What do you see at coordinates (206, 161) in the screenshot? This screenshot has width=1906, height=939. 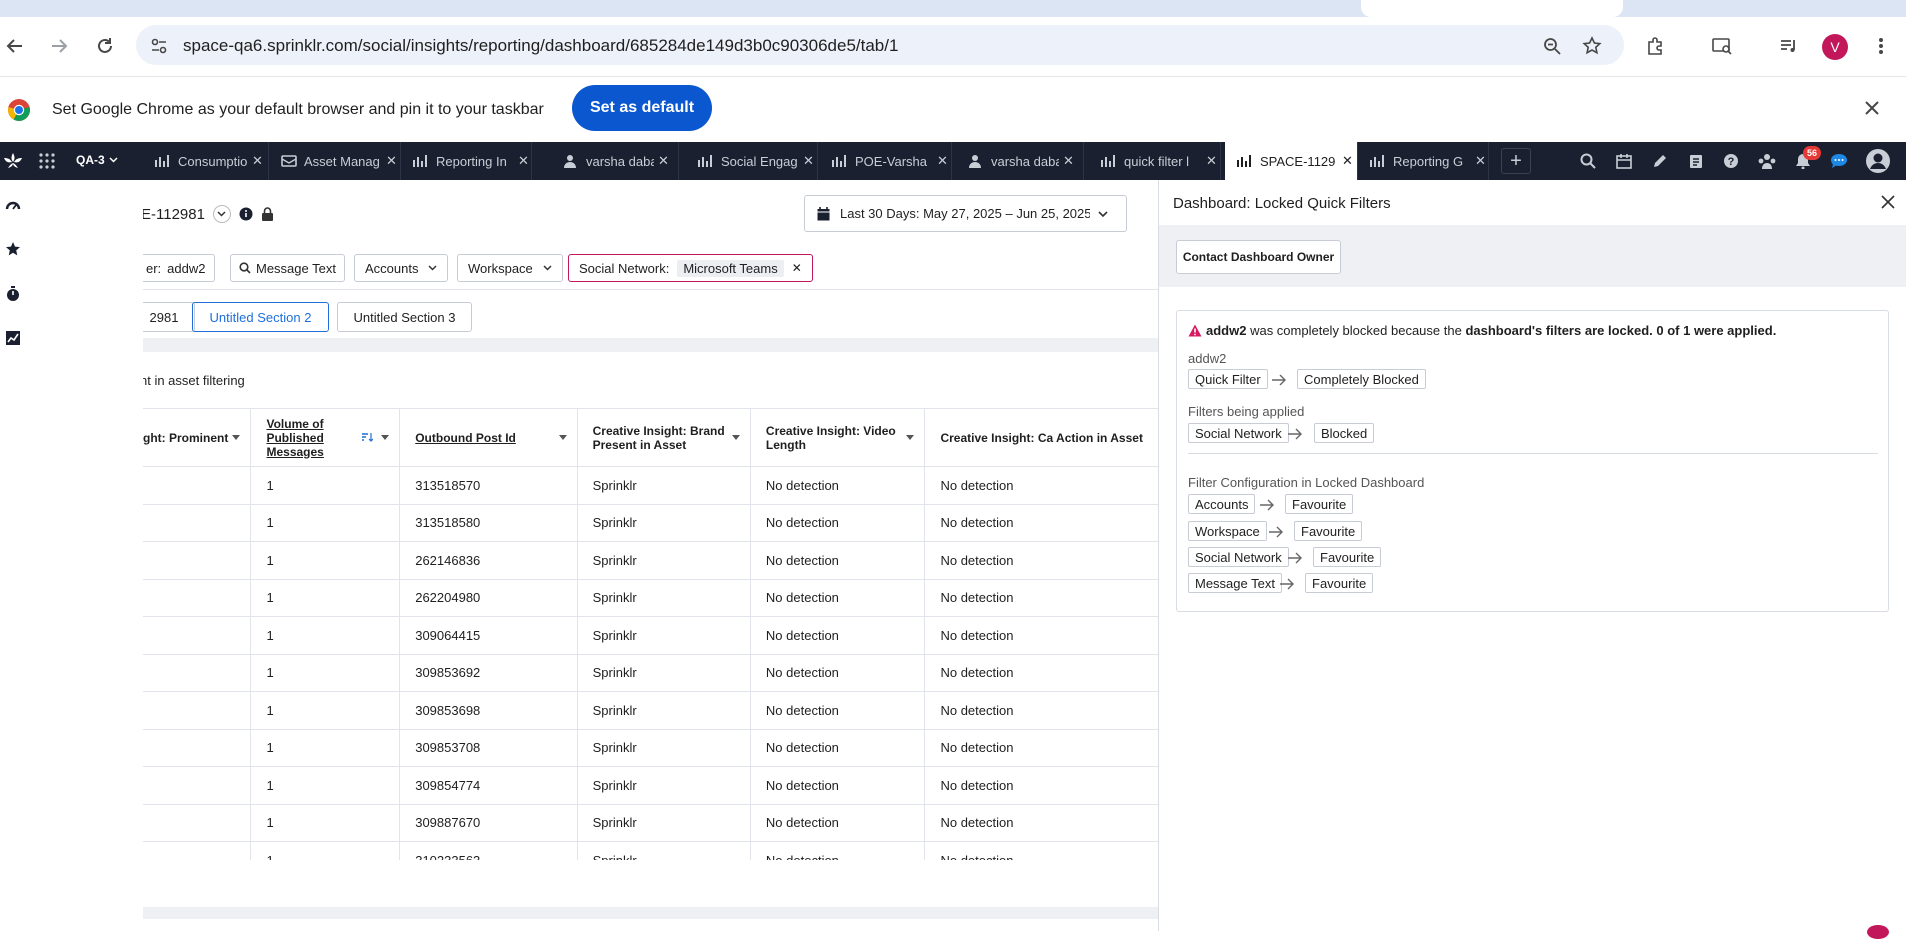 I see `app-tab: Consumptio ✕` at bounding box center [206, 161].